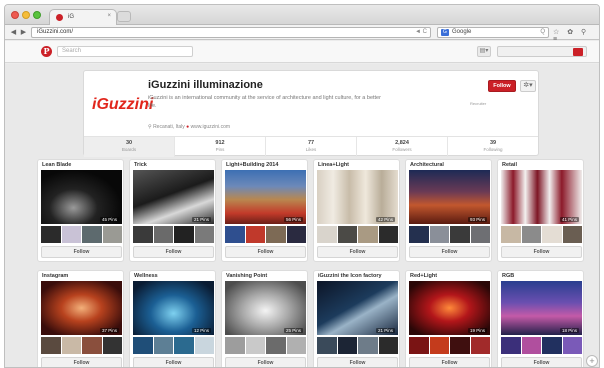 The width and height of the screenshot is (604, 368). Describe the element at coordinates (189, 127) in the screenshot. I see `profile-location: ⚲ Recanati, Italy ● www.iguzzini.com` at that location.